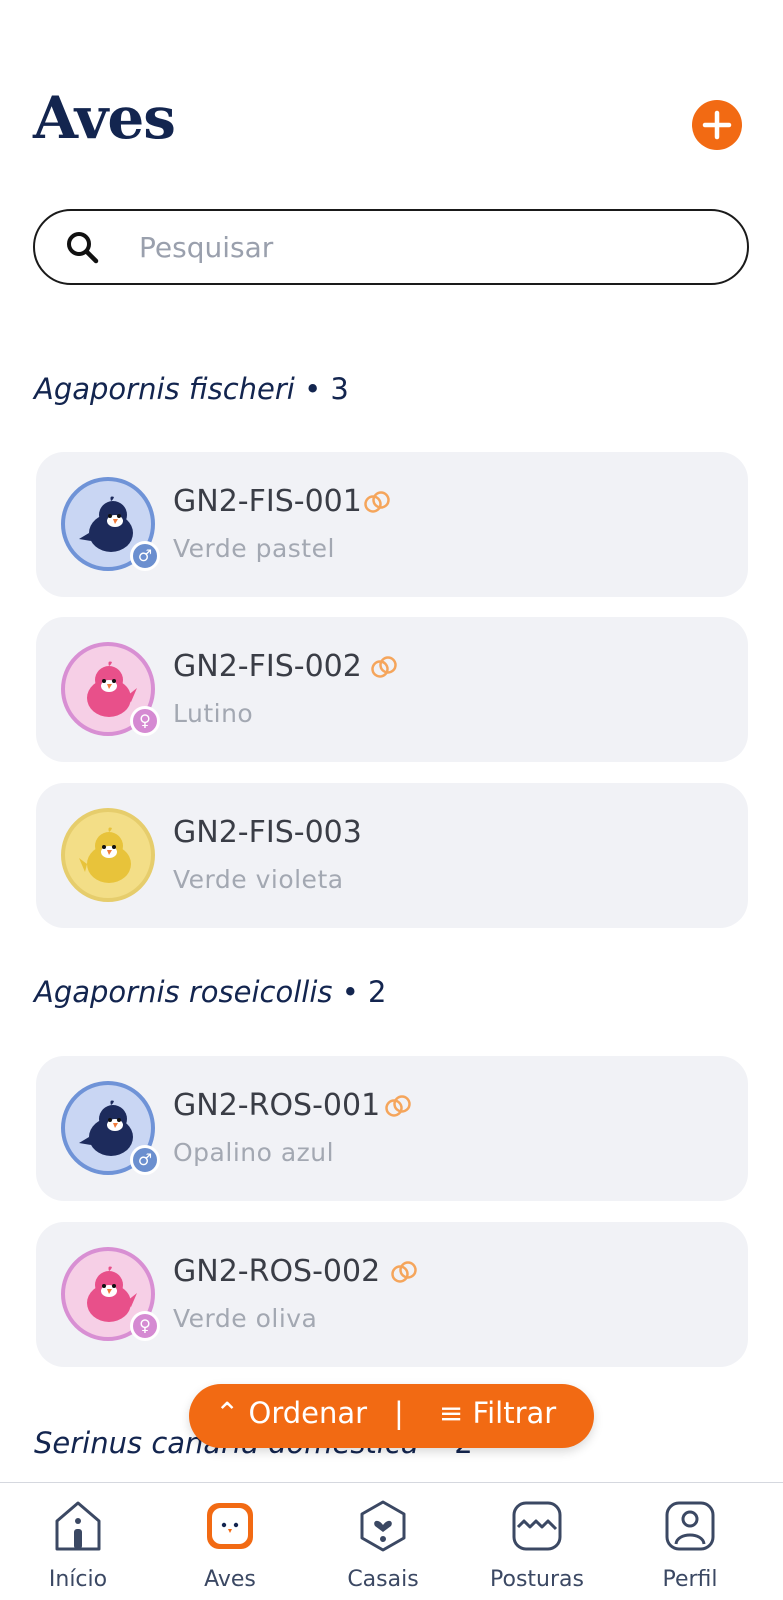  I want to click on search-input, so click(429, 247).